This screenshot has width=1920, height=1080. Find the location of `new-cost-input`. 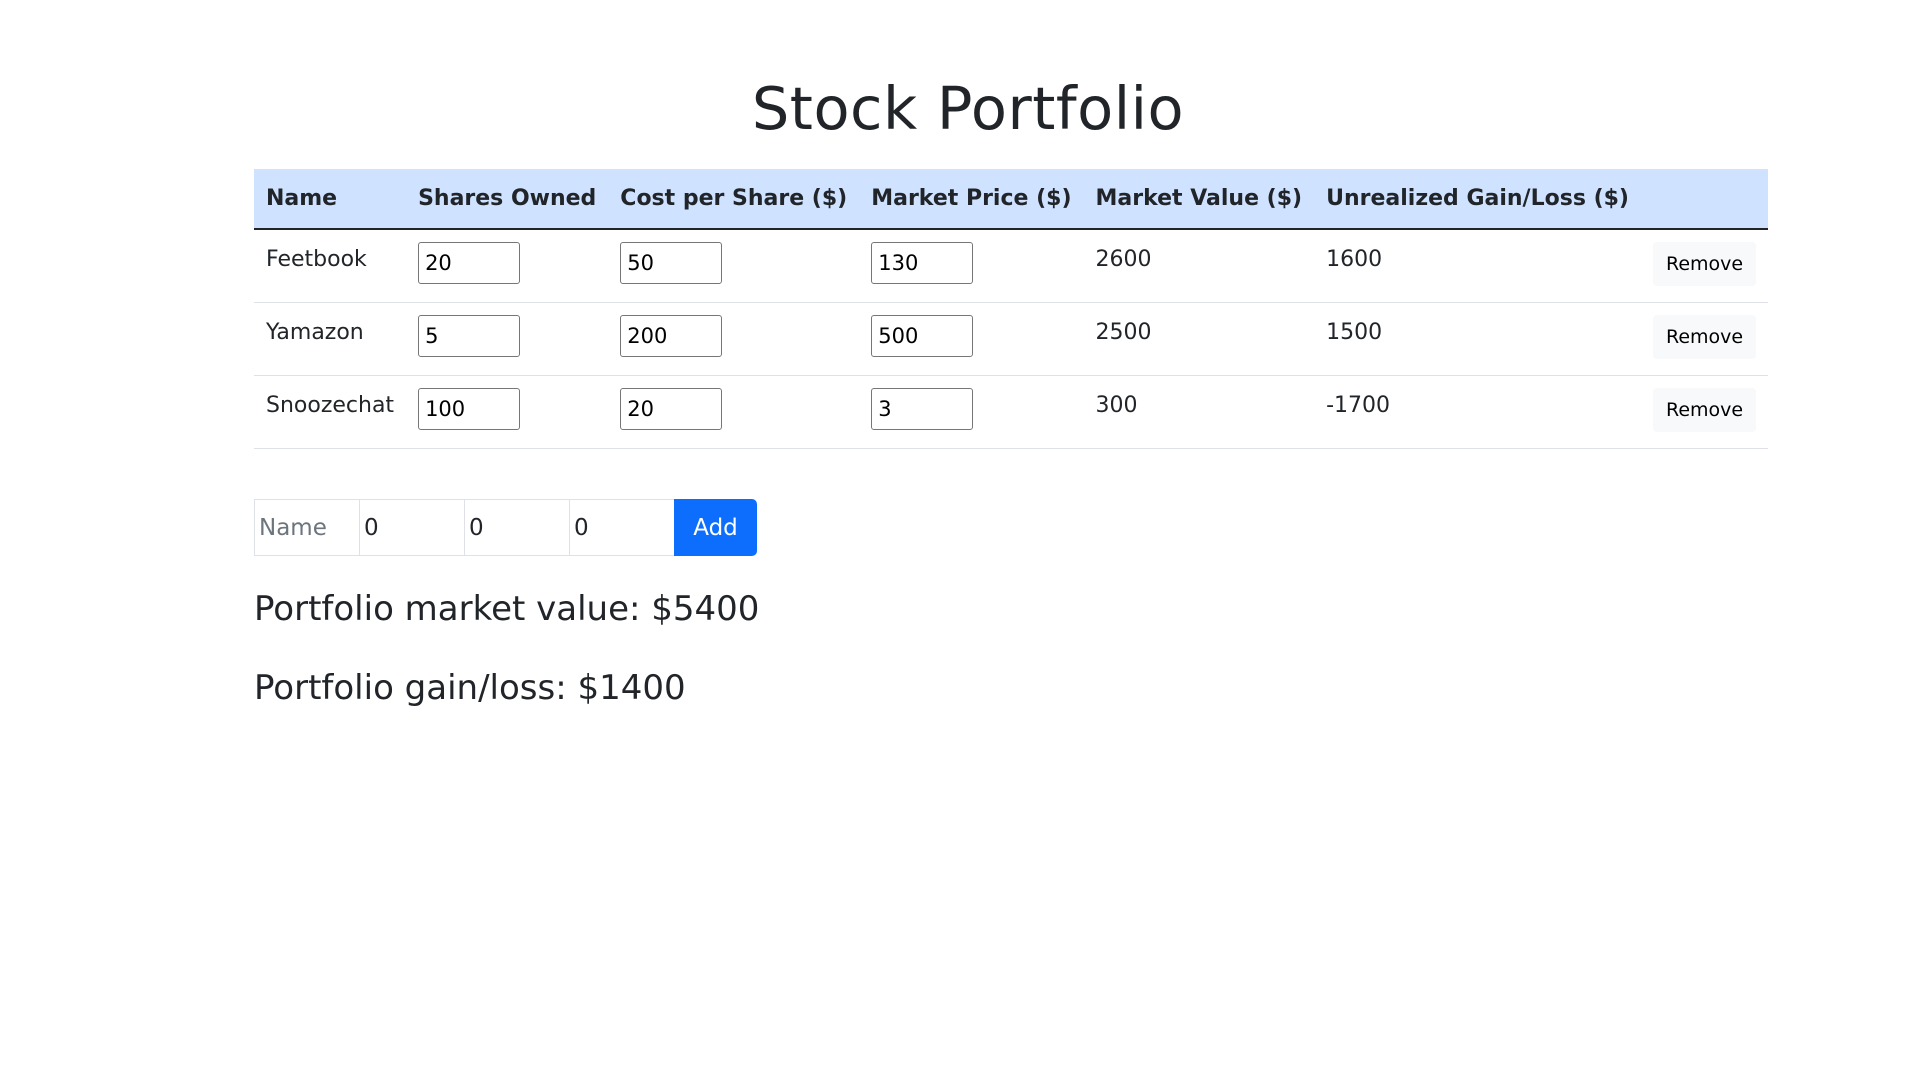

new-cost-input is located at coordinates (516, 527).